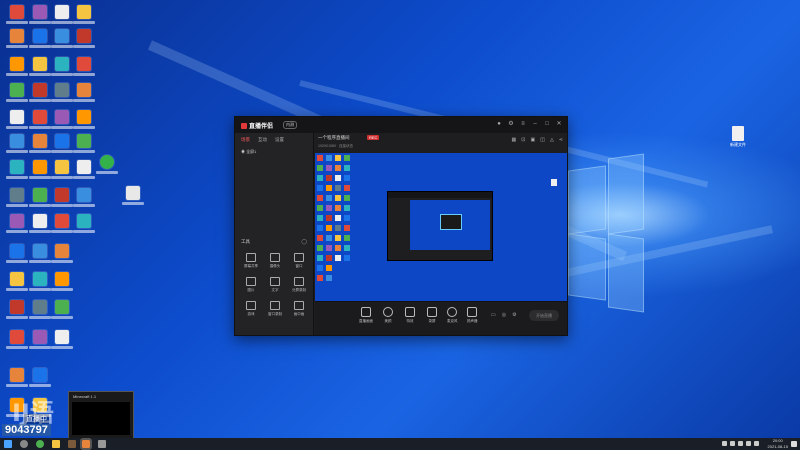  What do you see at coordinates (86, 444) in the screenshot?
I see `live-app-taskbar-icon` at bounding box center [86, 444].